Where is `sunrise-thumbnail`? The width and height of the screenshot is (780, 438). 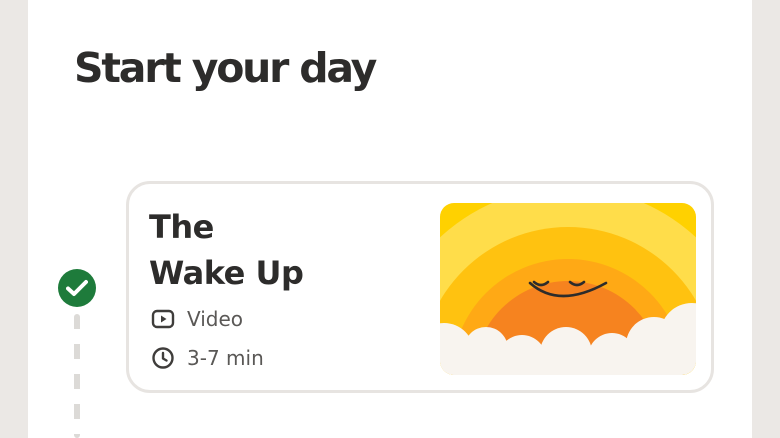
sunrise-thumbnail is located at coordinates (568, 289).